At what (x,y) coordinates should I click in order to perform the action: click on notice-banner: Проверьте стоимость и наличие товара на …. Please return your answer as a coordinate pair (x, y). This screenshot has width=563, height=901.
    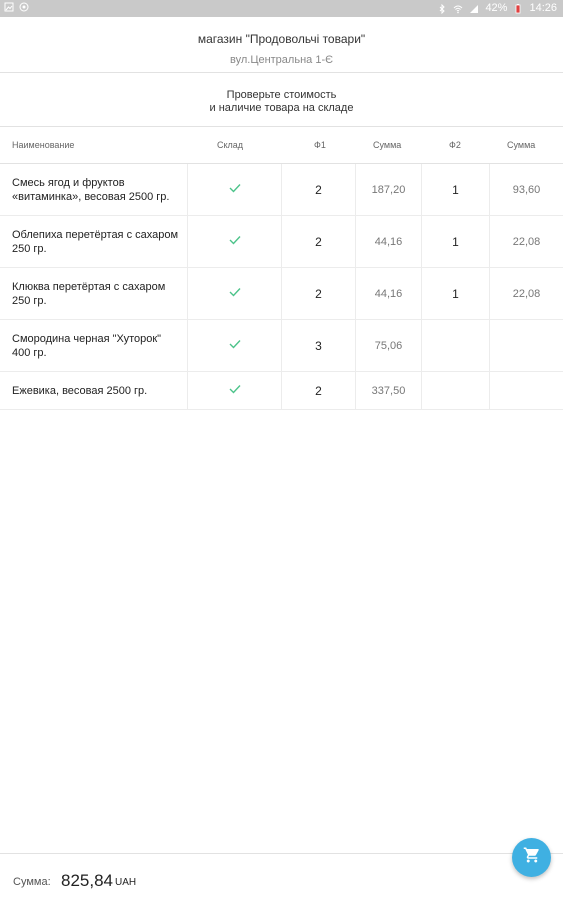
    Looking at the image, I should click on (281, 100).